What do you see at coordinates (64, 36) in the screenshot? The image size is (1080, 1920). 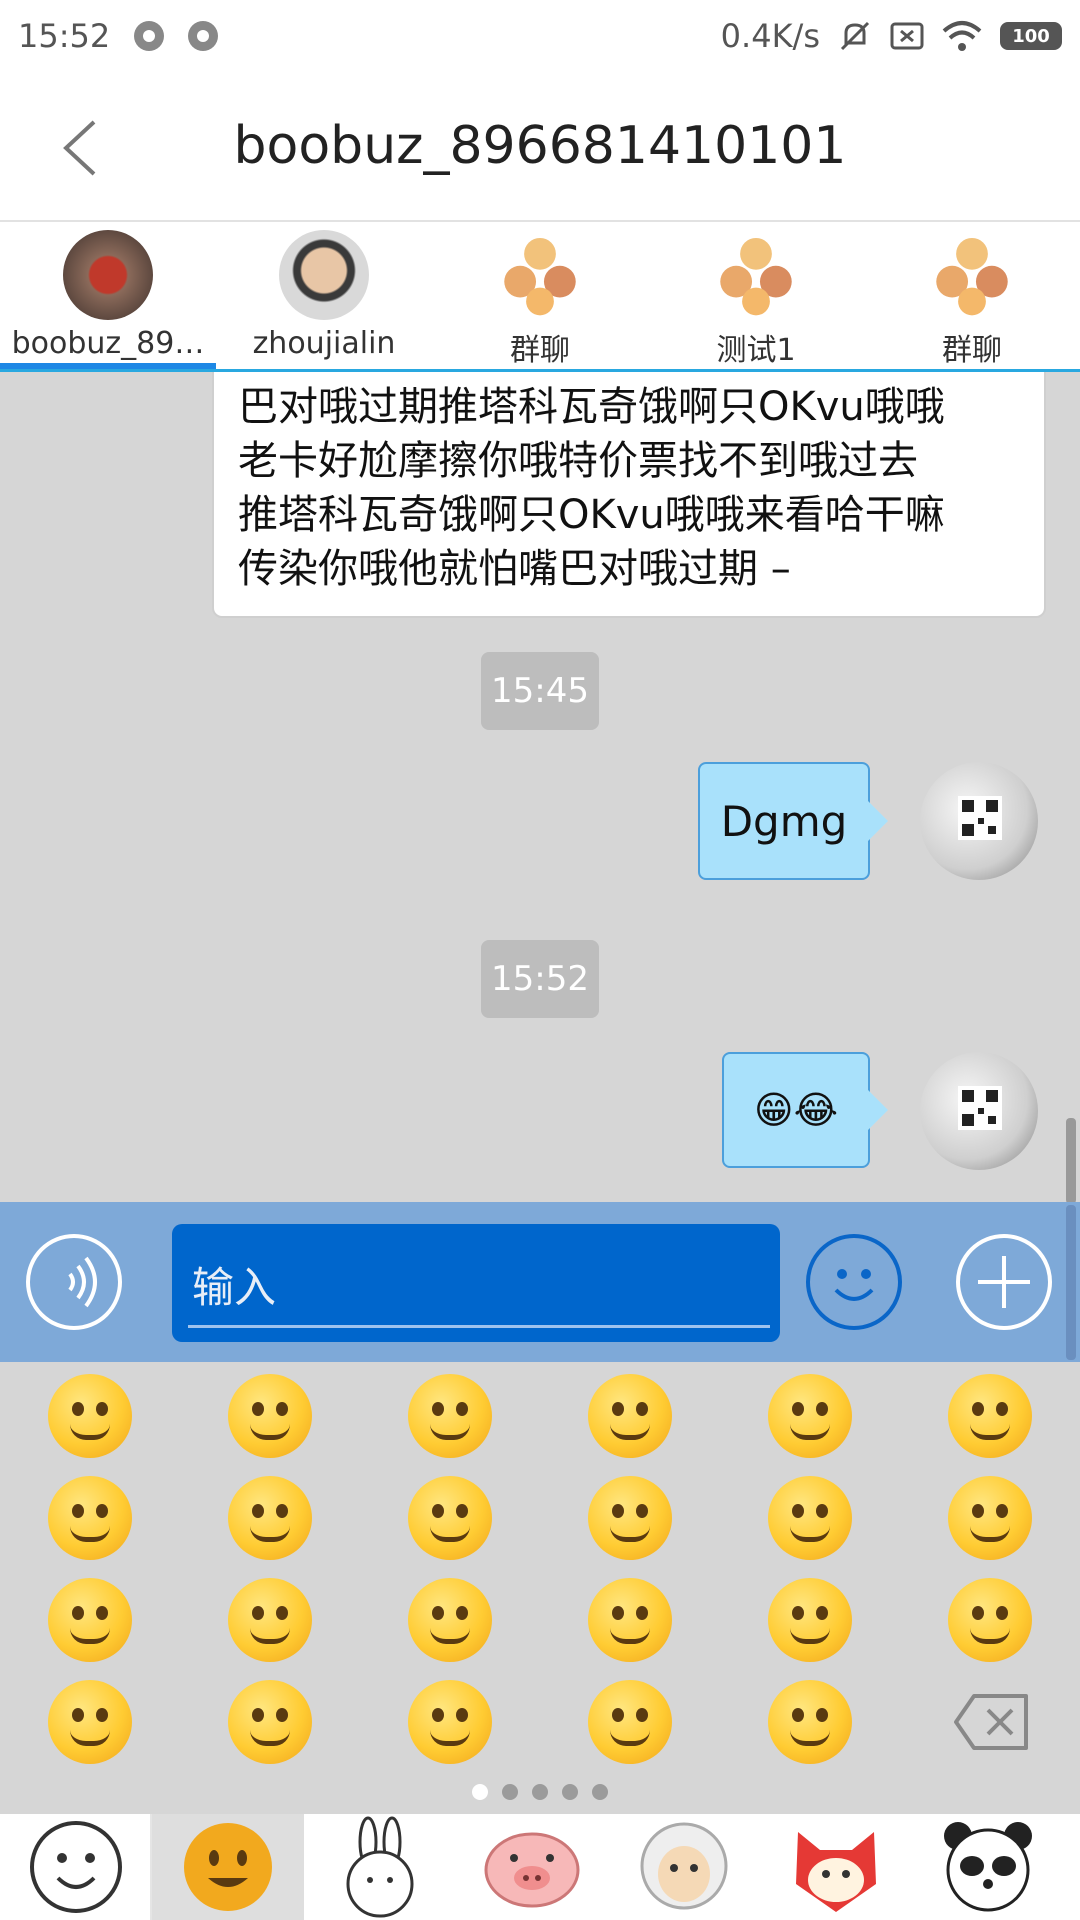 I see `status-time: 15:52` at bounding box center [64, 36].